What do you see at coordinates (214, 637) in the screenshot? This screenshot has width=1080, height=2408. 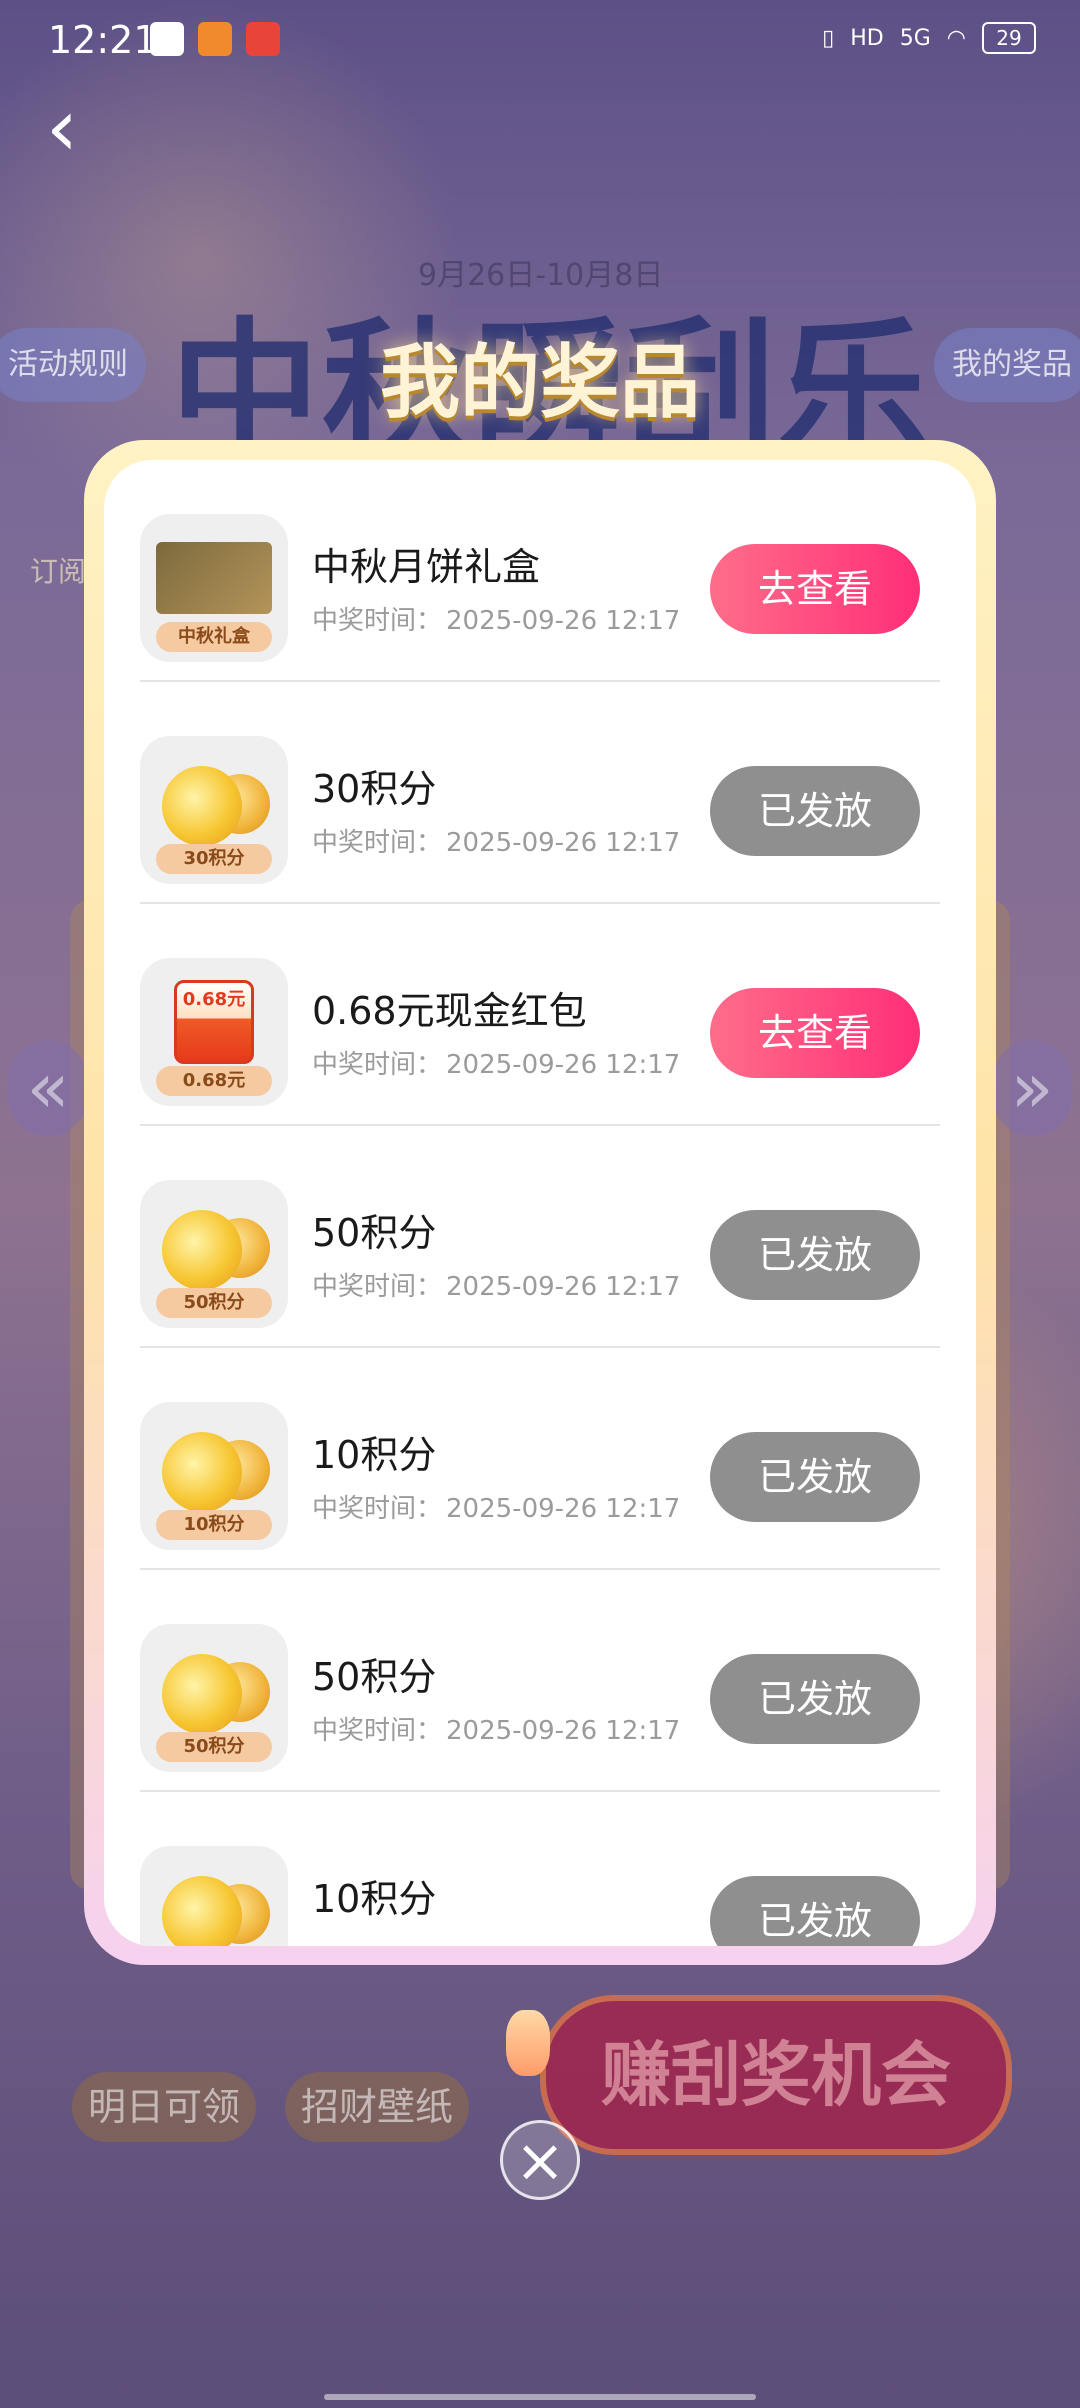 I see `prize-tag: 中秋礼盒` at bounding box center [214, 637].